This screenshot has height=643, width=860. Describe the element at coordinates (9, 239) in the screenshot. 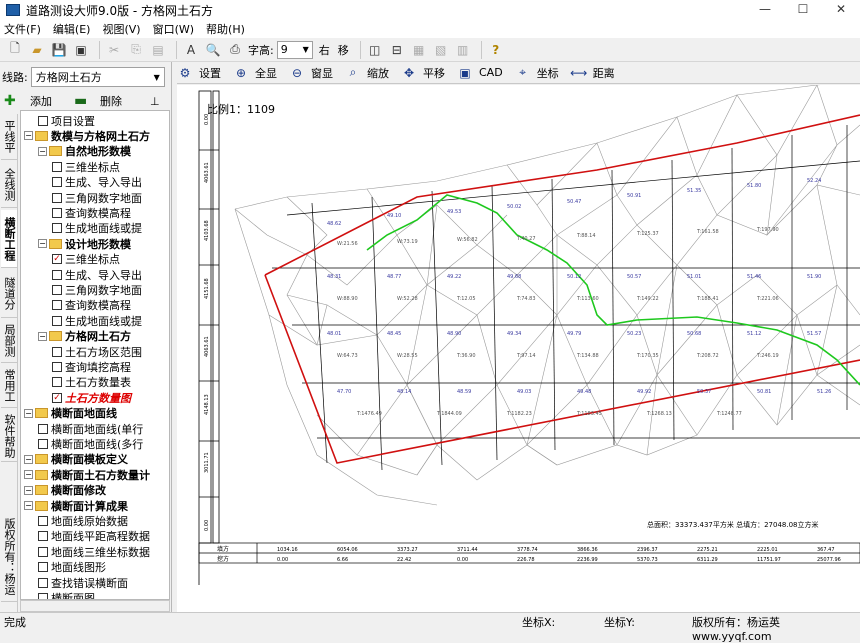

I see `vtab-3: 横断工程` at that location.